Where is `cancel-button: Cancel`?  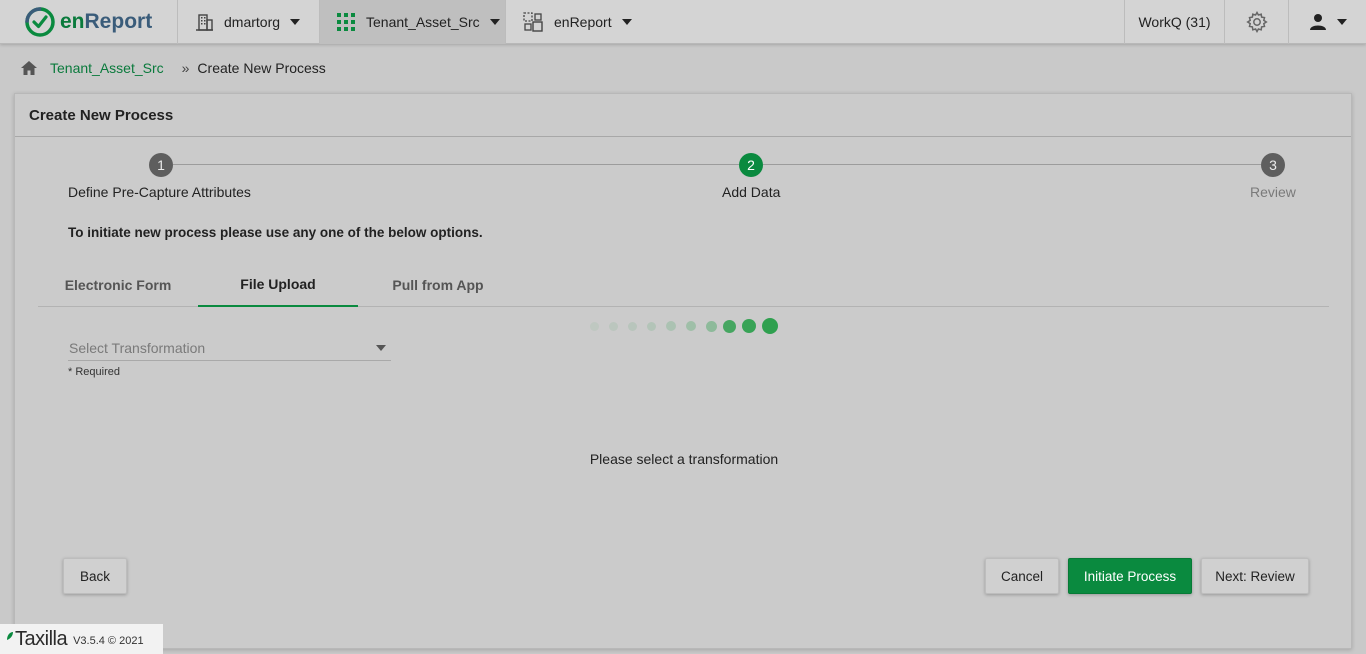 cancel-button: Cancel is located at coordinates (1022, 576).